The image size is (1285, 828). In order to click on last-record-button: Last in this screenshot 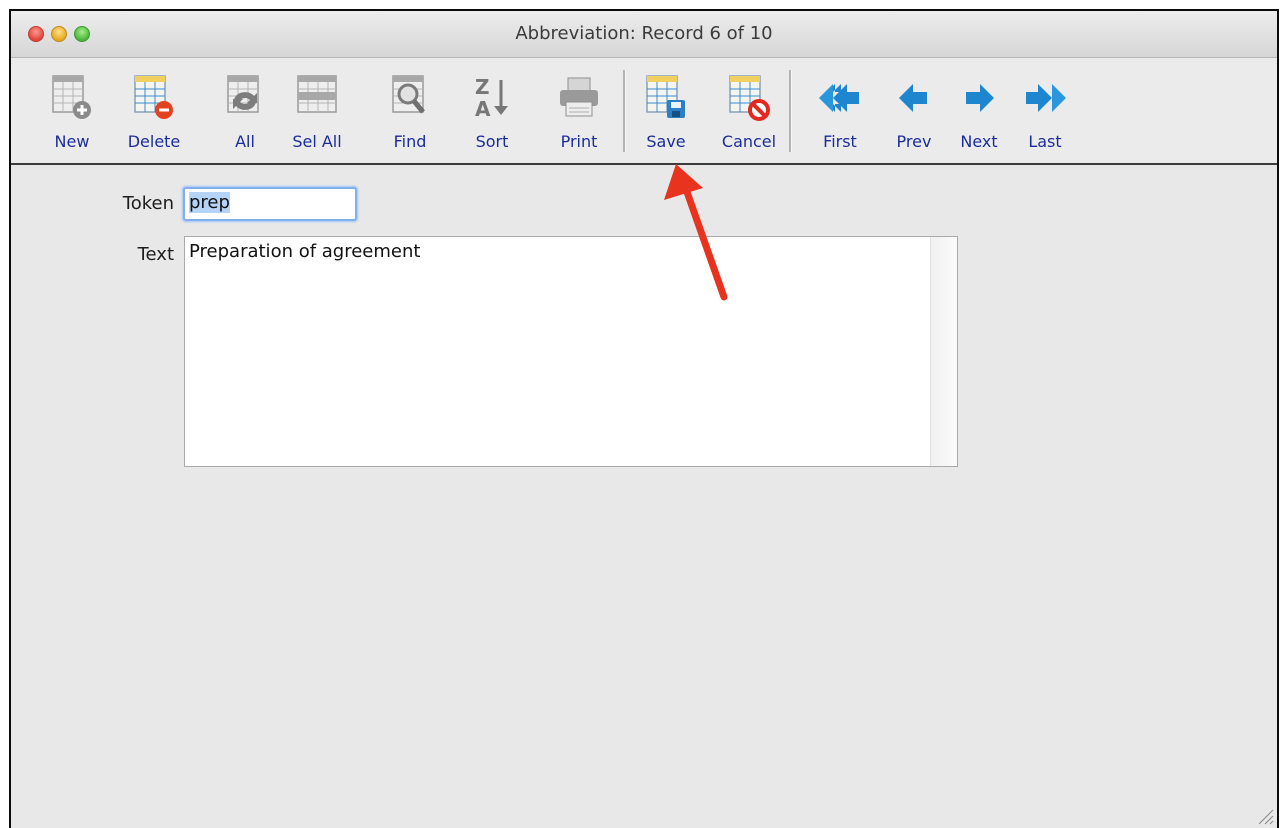, I will do `click(1045, 116)`.